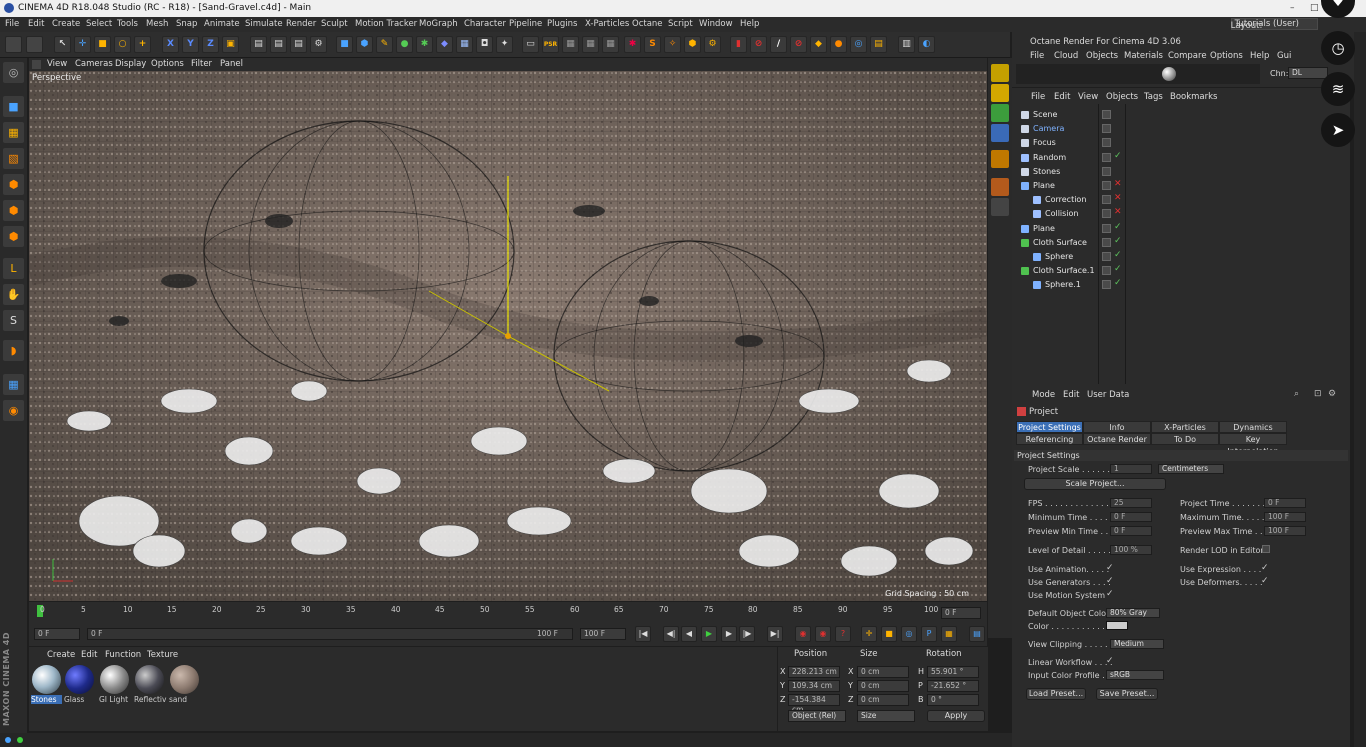 The image size is (1366, 747). I want to click on menu-edit: Edit, so click(36, 24).